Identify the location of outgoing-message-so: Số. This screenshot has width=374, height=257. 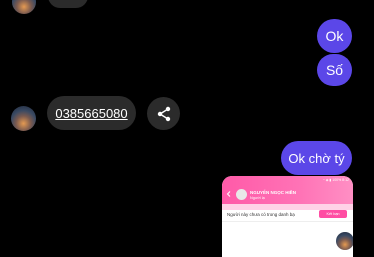
(334, 70).